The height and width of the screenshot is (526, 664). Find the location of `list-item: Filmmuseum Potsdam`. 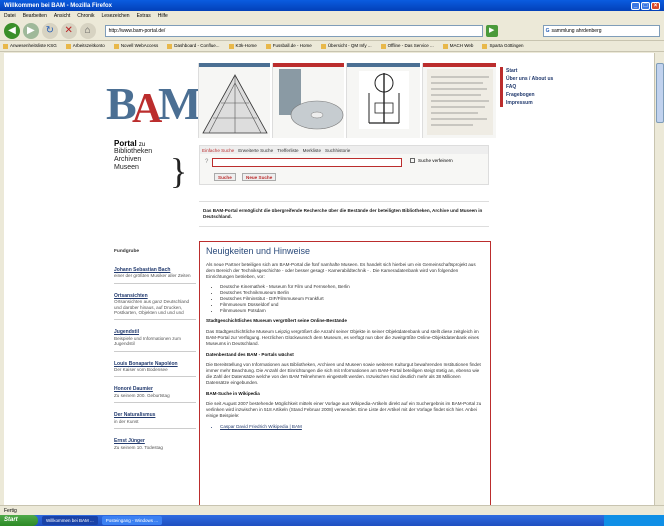

list-item: Filmmuseum Potsdam is located at coordinates (352, 311).